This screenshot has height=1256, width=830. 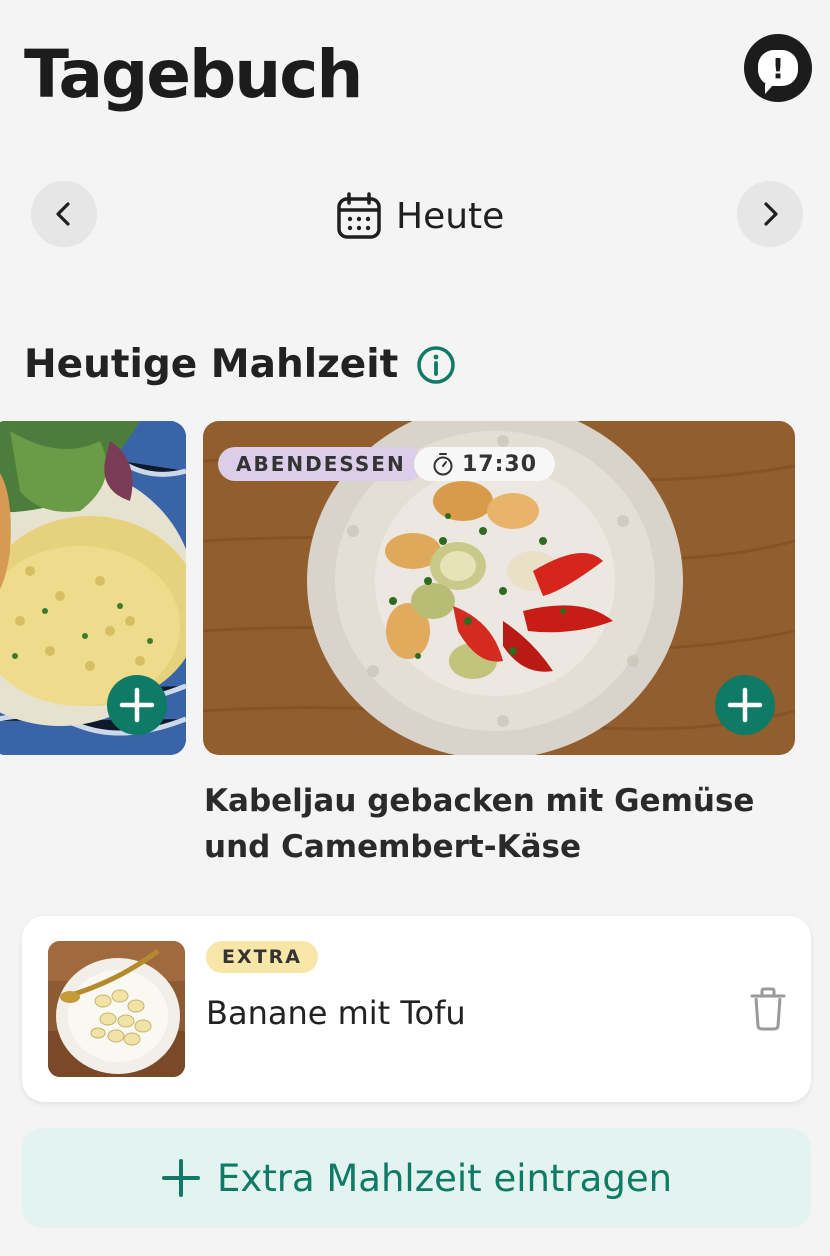 What do you see at coordinates (436, 365) in the screenshot?
I see `info-icon` at bounding box center [436, 365].